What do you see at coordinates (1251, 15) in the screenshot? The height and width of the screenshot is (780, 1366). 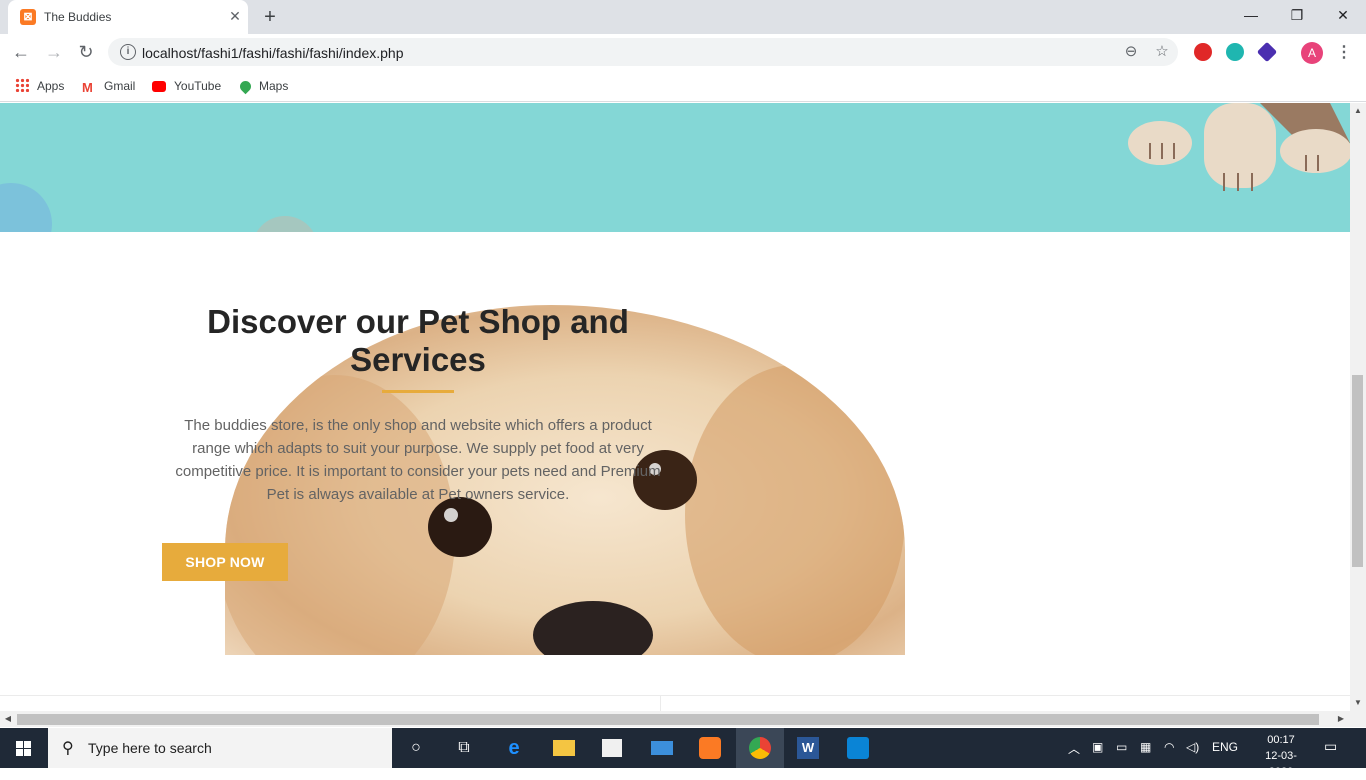 I see `minimize-button: —` at bounding box center [1251, 15].